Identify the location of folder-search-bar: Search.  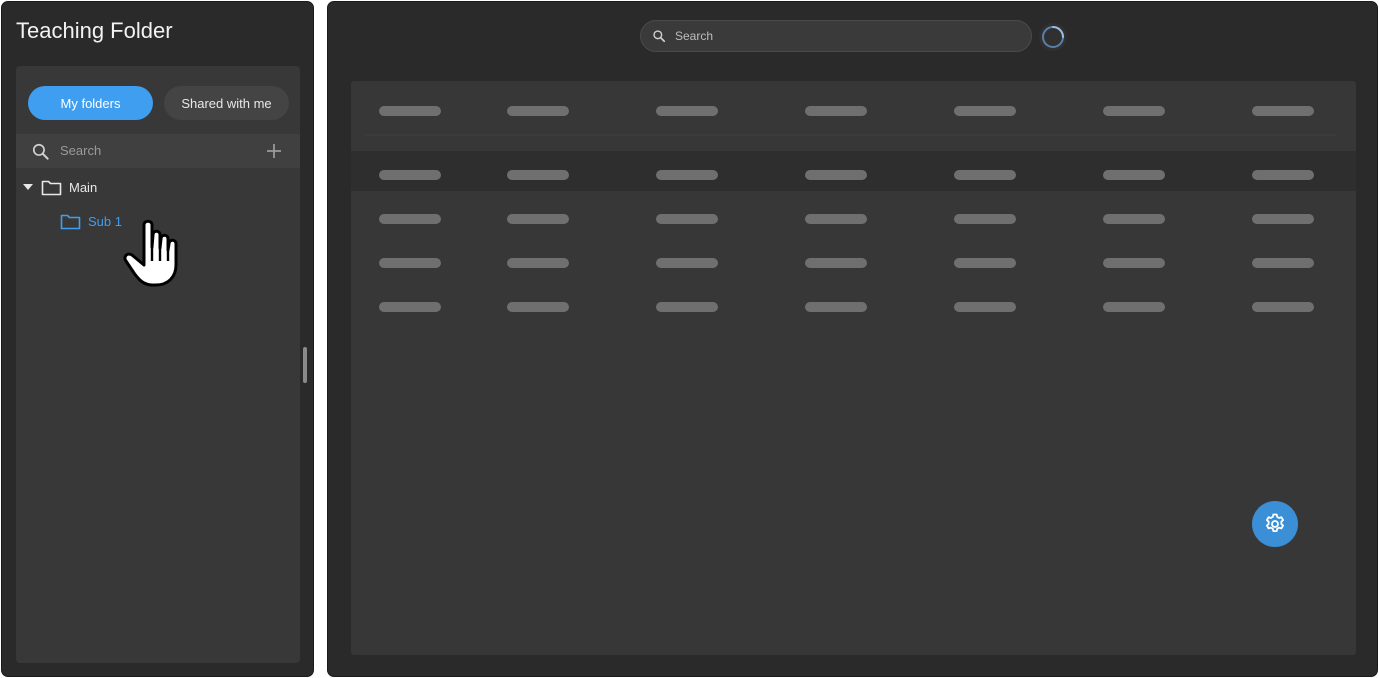
(158, 151).